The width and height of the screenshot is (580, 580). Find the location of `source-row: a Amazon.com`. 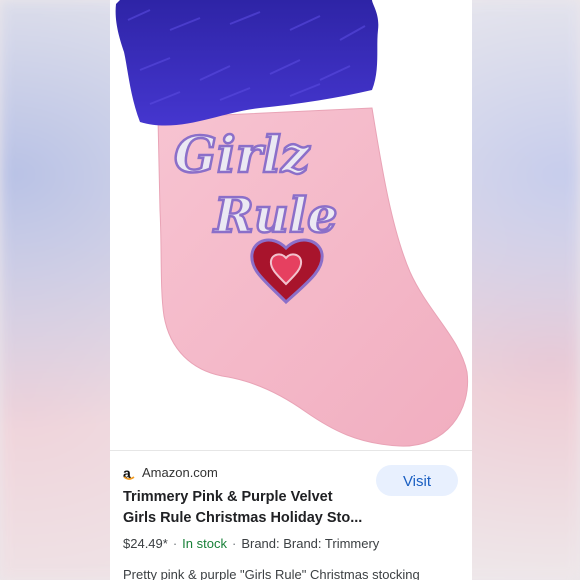

source-row: a Amazon.com is located at coordinates (170, 472).